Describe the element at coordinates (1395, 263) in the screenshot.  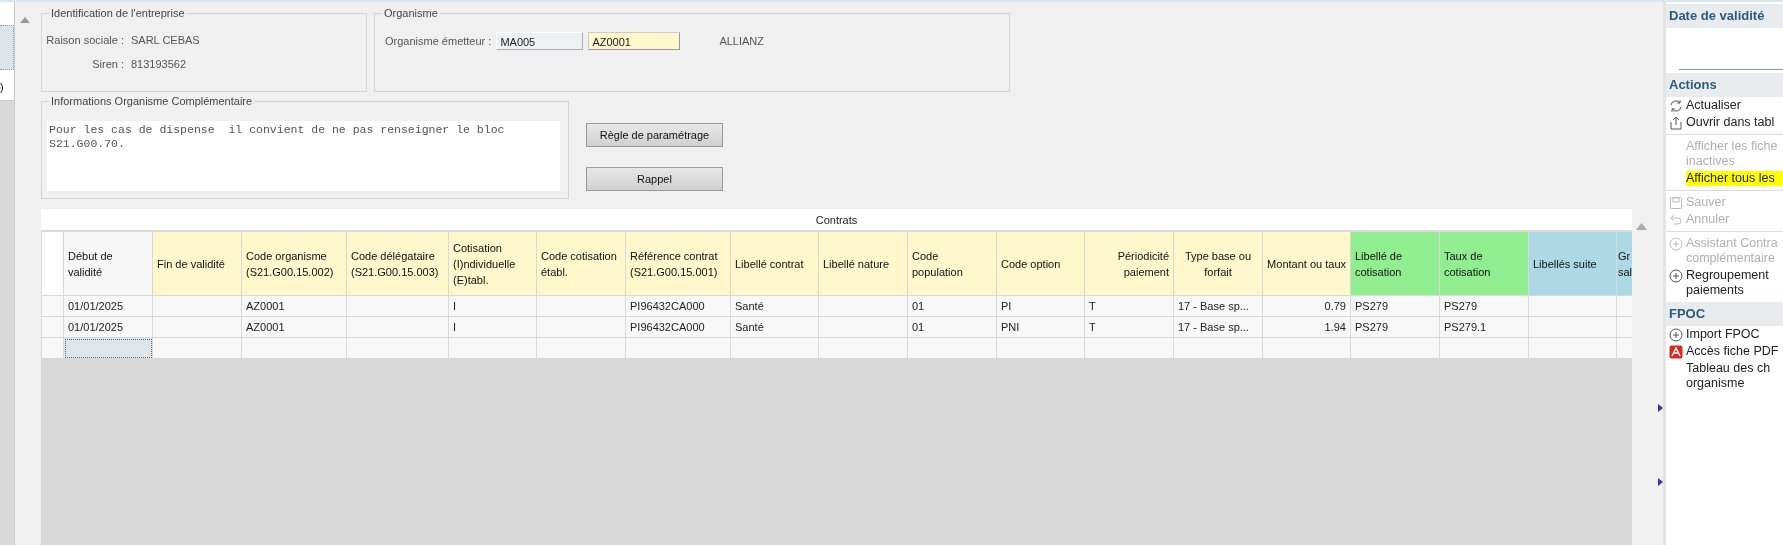
I see `column-header: Libellé de cotisation` at that location.